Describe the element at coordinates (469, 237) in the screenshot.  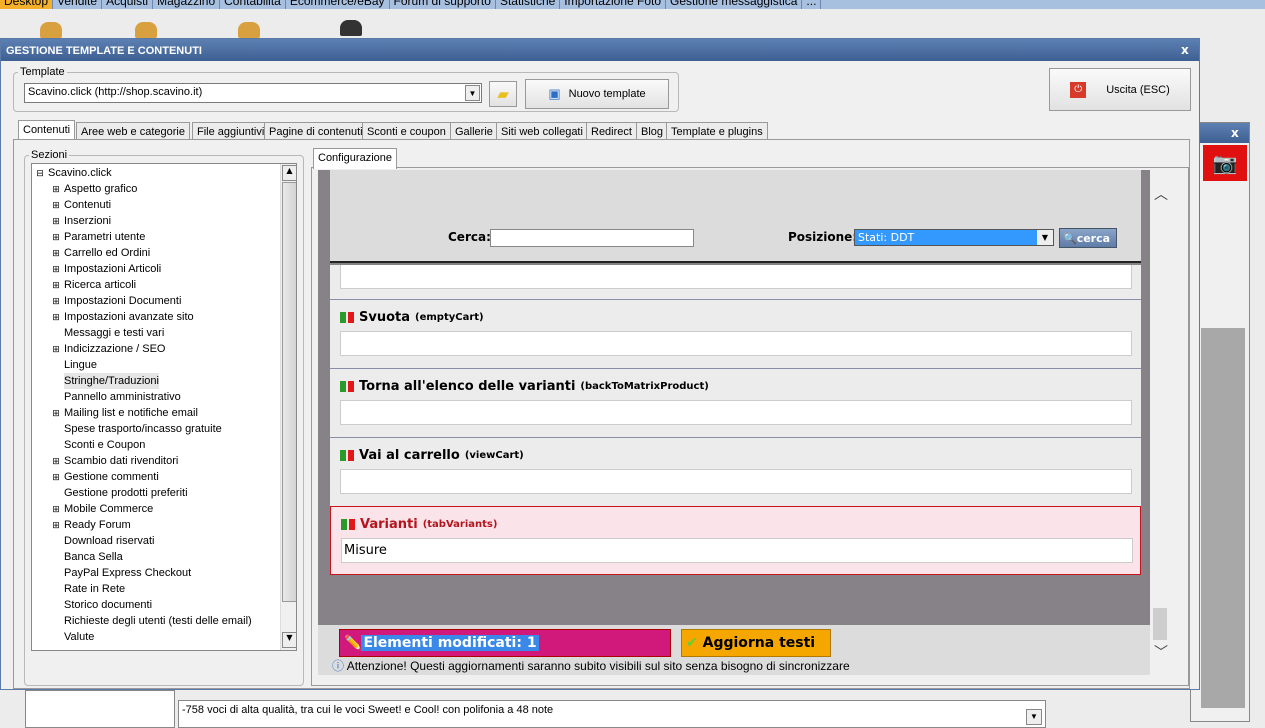
I see `search-label: Cerca:` at that location.